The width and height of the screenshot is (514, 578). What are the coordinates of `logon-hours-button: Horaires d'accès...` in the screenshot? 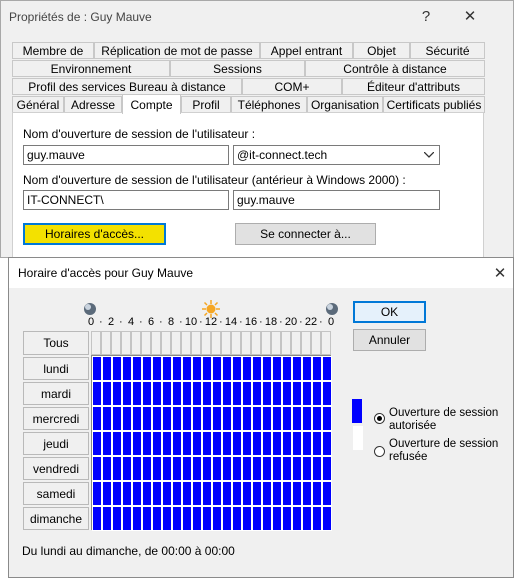 It's located at (94, 234).